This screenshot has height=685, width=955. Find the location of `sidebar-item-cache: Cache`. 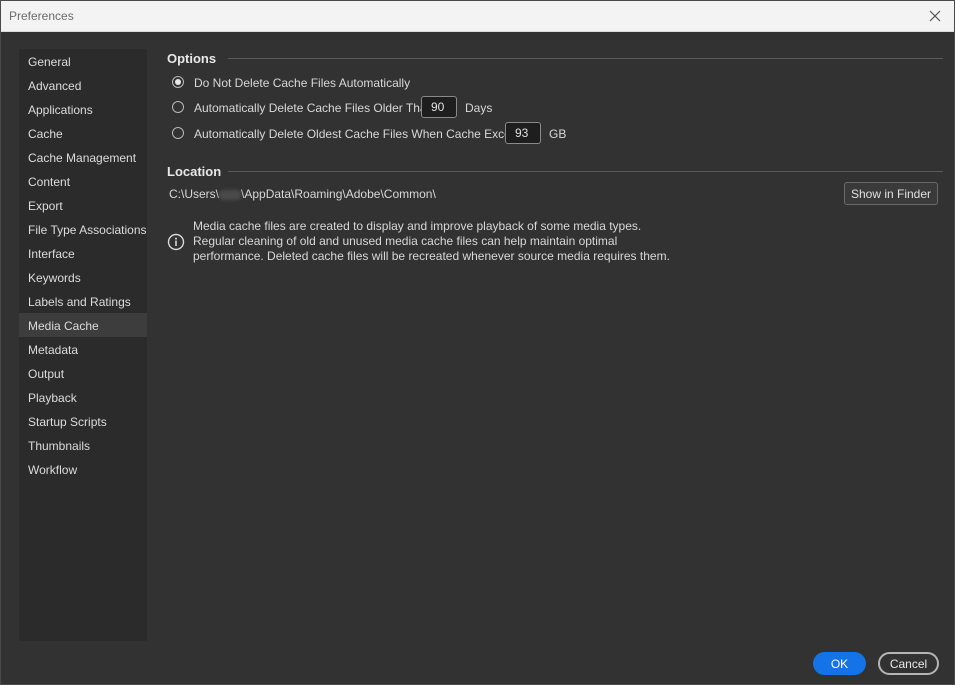

sidebar-item-cache: Cache is located at coordinates (83, 133).